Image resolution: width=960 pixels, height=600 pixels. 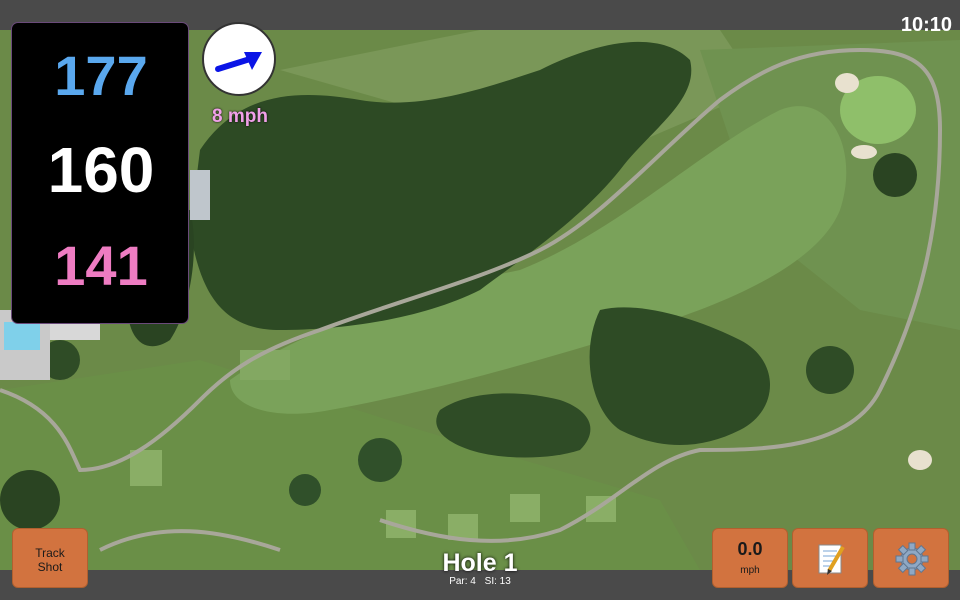 I want to click on track-shot-label-line2: Shot, so click(x=50, y=567).